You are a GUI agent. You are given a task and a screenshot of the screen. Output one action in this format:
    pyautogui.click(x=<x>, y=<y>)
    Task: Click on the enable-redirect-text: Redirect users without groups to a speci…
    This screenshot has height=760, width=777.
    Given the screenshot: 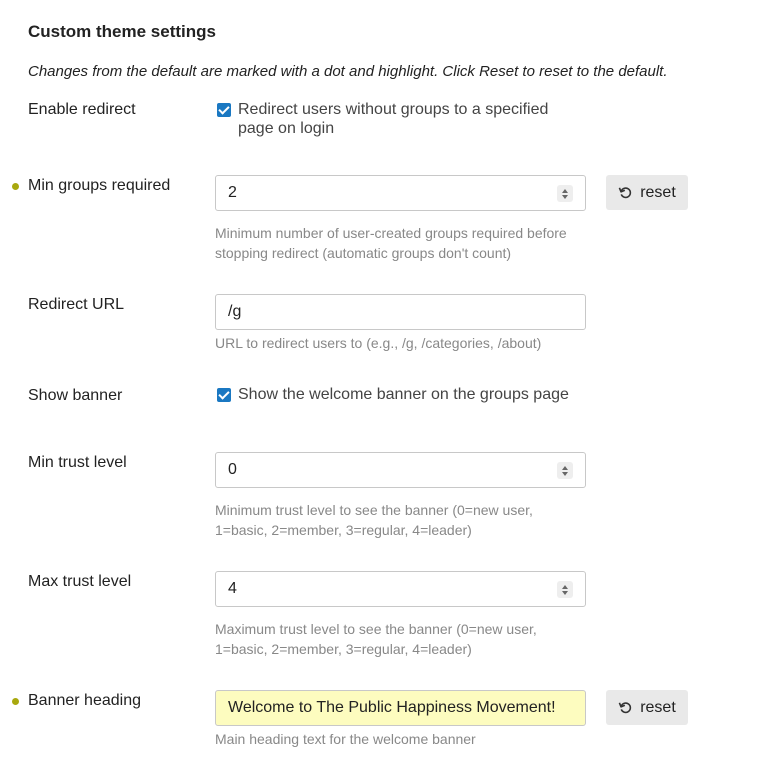 What is the action you would take?
    pyautogui.click(x=393, y=119)
    